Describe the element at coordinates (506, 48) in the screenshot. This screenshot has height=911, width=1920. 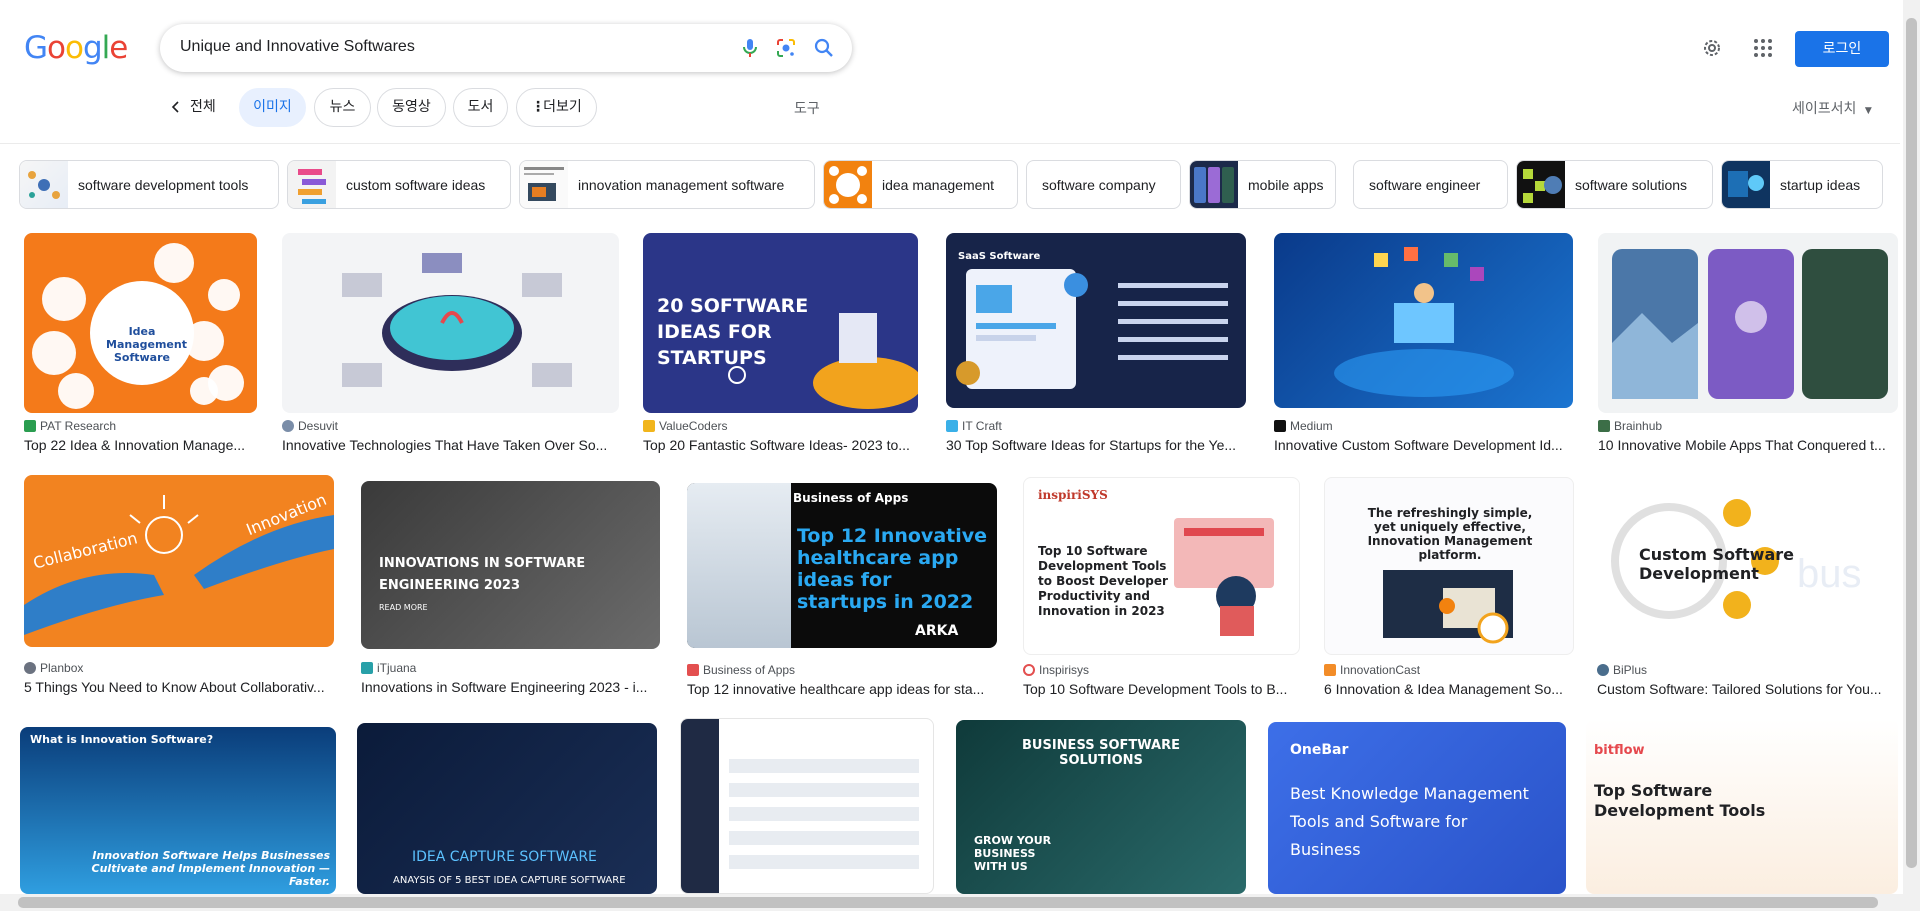
I see `search-box: Unique and Innovative Softwares` at that location.